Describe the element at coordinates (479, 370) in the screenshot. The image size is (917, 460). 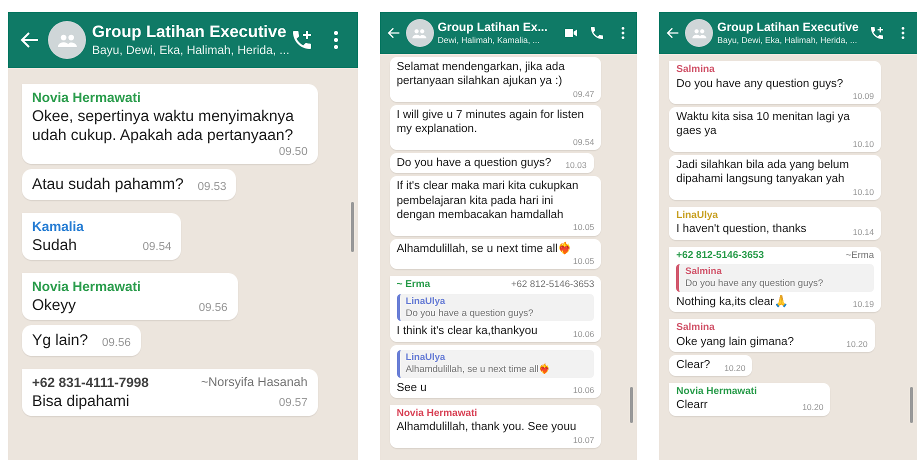
I see `quoted-text: Alhamdulillah, se u next time all❤‍🔥` at that location.